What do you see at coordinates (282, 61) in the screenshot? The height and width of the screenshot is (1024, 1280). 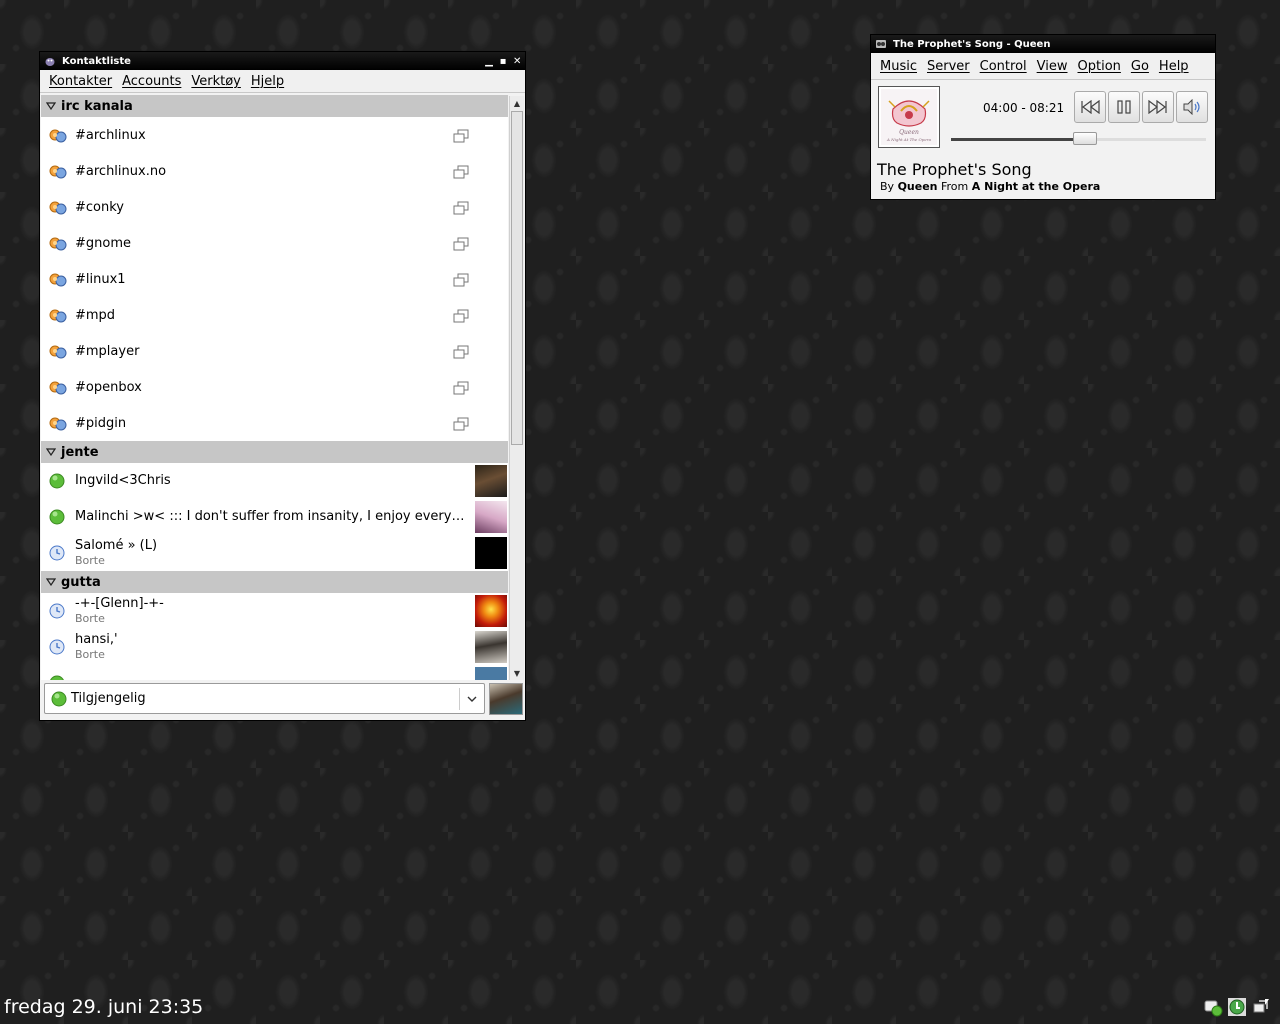 I see `contact-list-titlebar: Kontaktliste ▁ ▪ ✕` at bounding box center [282, 61].